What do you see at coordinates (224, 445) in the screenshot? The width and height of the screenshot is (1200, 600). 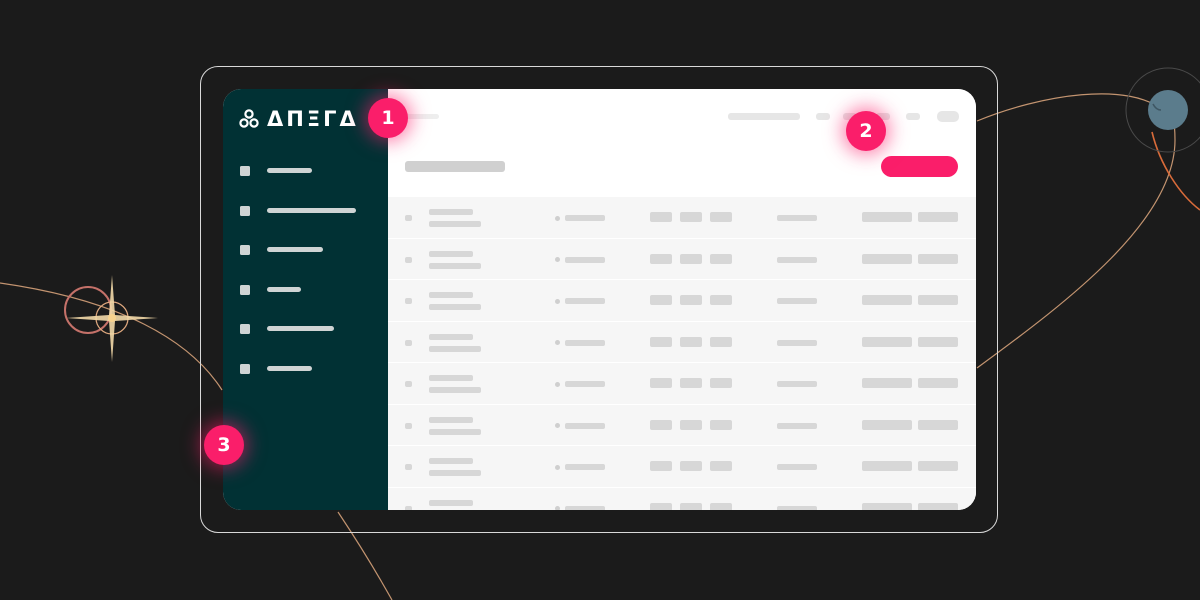 I see `callout-badge-3: 3` at bounding box center [224, 445].